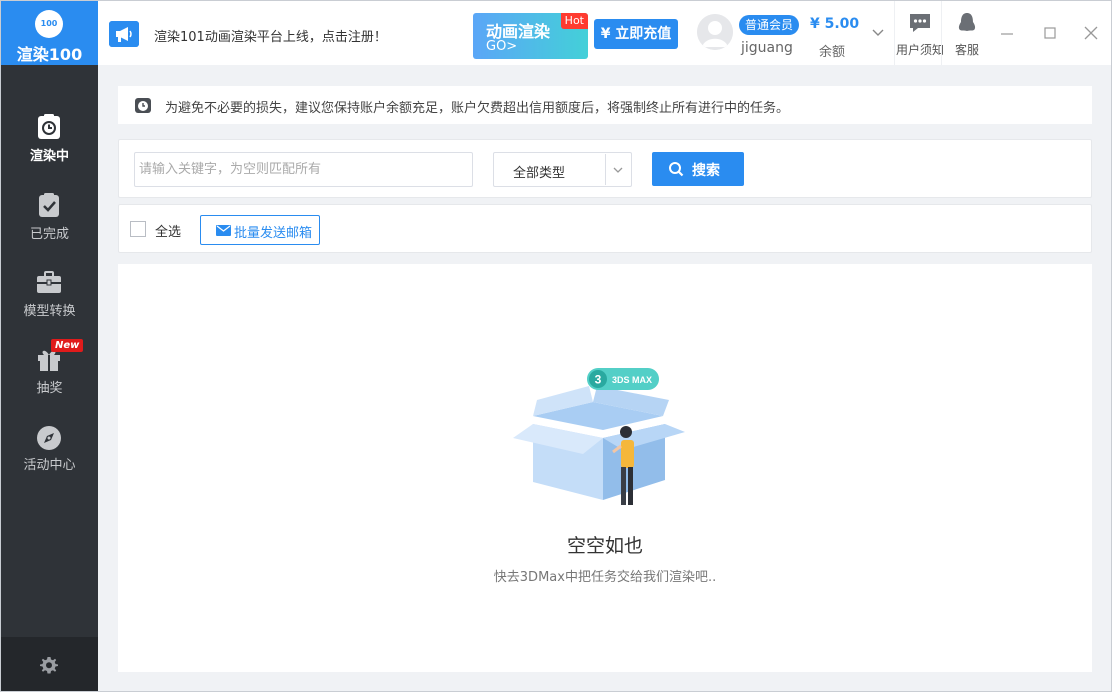 The image size is (1112, 692). Describe the element at coordinates (966, 33) in the screenshot. I see `customer-service-button: 客服` at that location.